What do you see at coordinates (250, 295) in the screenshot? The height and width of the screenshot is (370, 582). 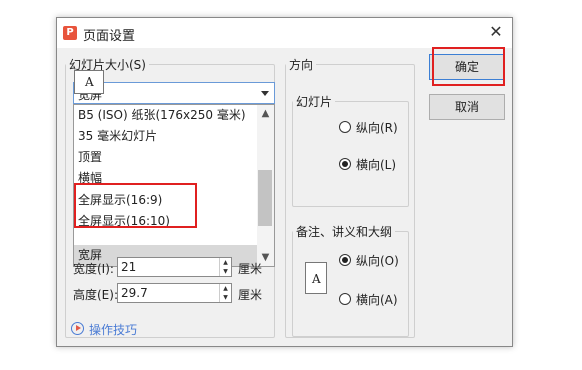 I see `height-unit: 厘米` at bounding box center [250, 295].